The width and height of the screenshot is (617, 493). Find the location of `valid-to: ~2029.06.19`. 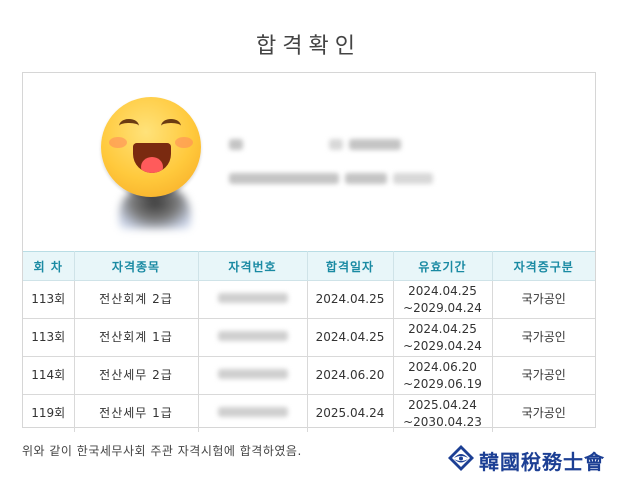

valid-to: ~2029.06.19 is located at coordinates (442, 383).